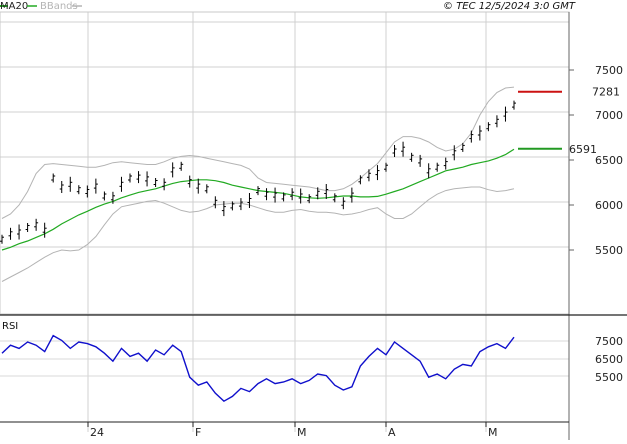 The height and width of the screenshot is (444, 627). Describe the element at coordinates (97, 432) in the screenshot. I see `x-tick-label: 24` at that location.